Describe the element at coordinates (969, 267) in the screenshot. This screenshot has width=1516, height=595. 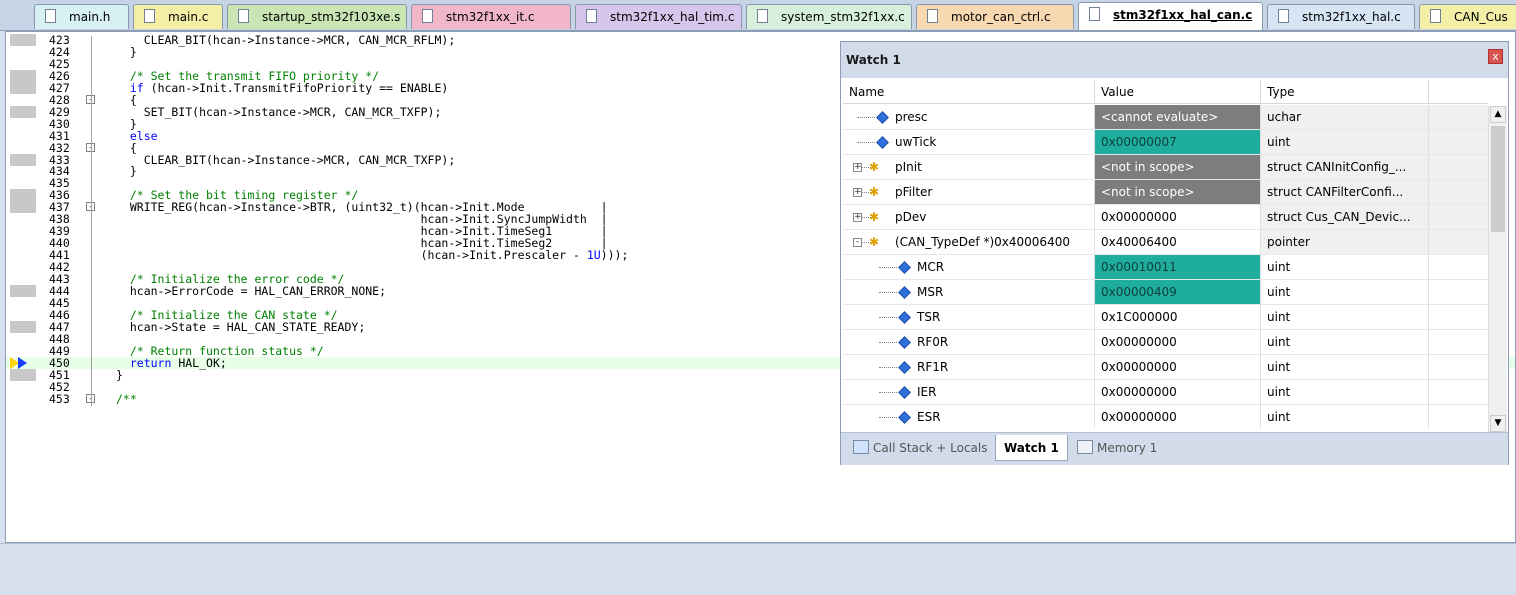
I see `watch-name-cell: MCR` at that location.